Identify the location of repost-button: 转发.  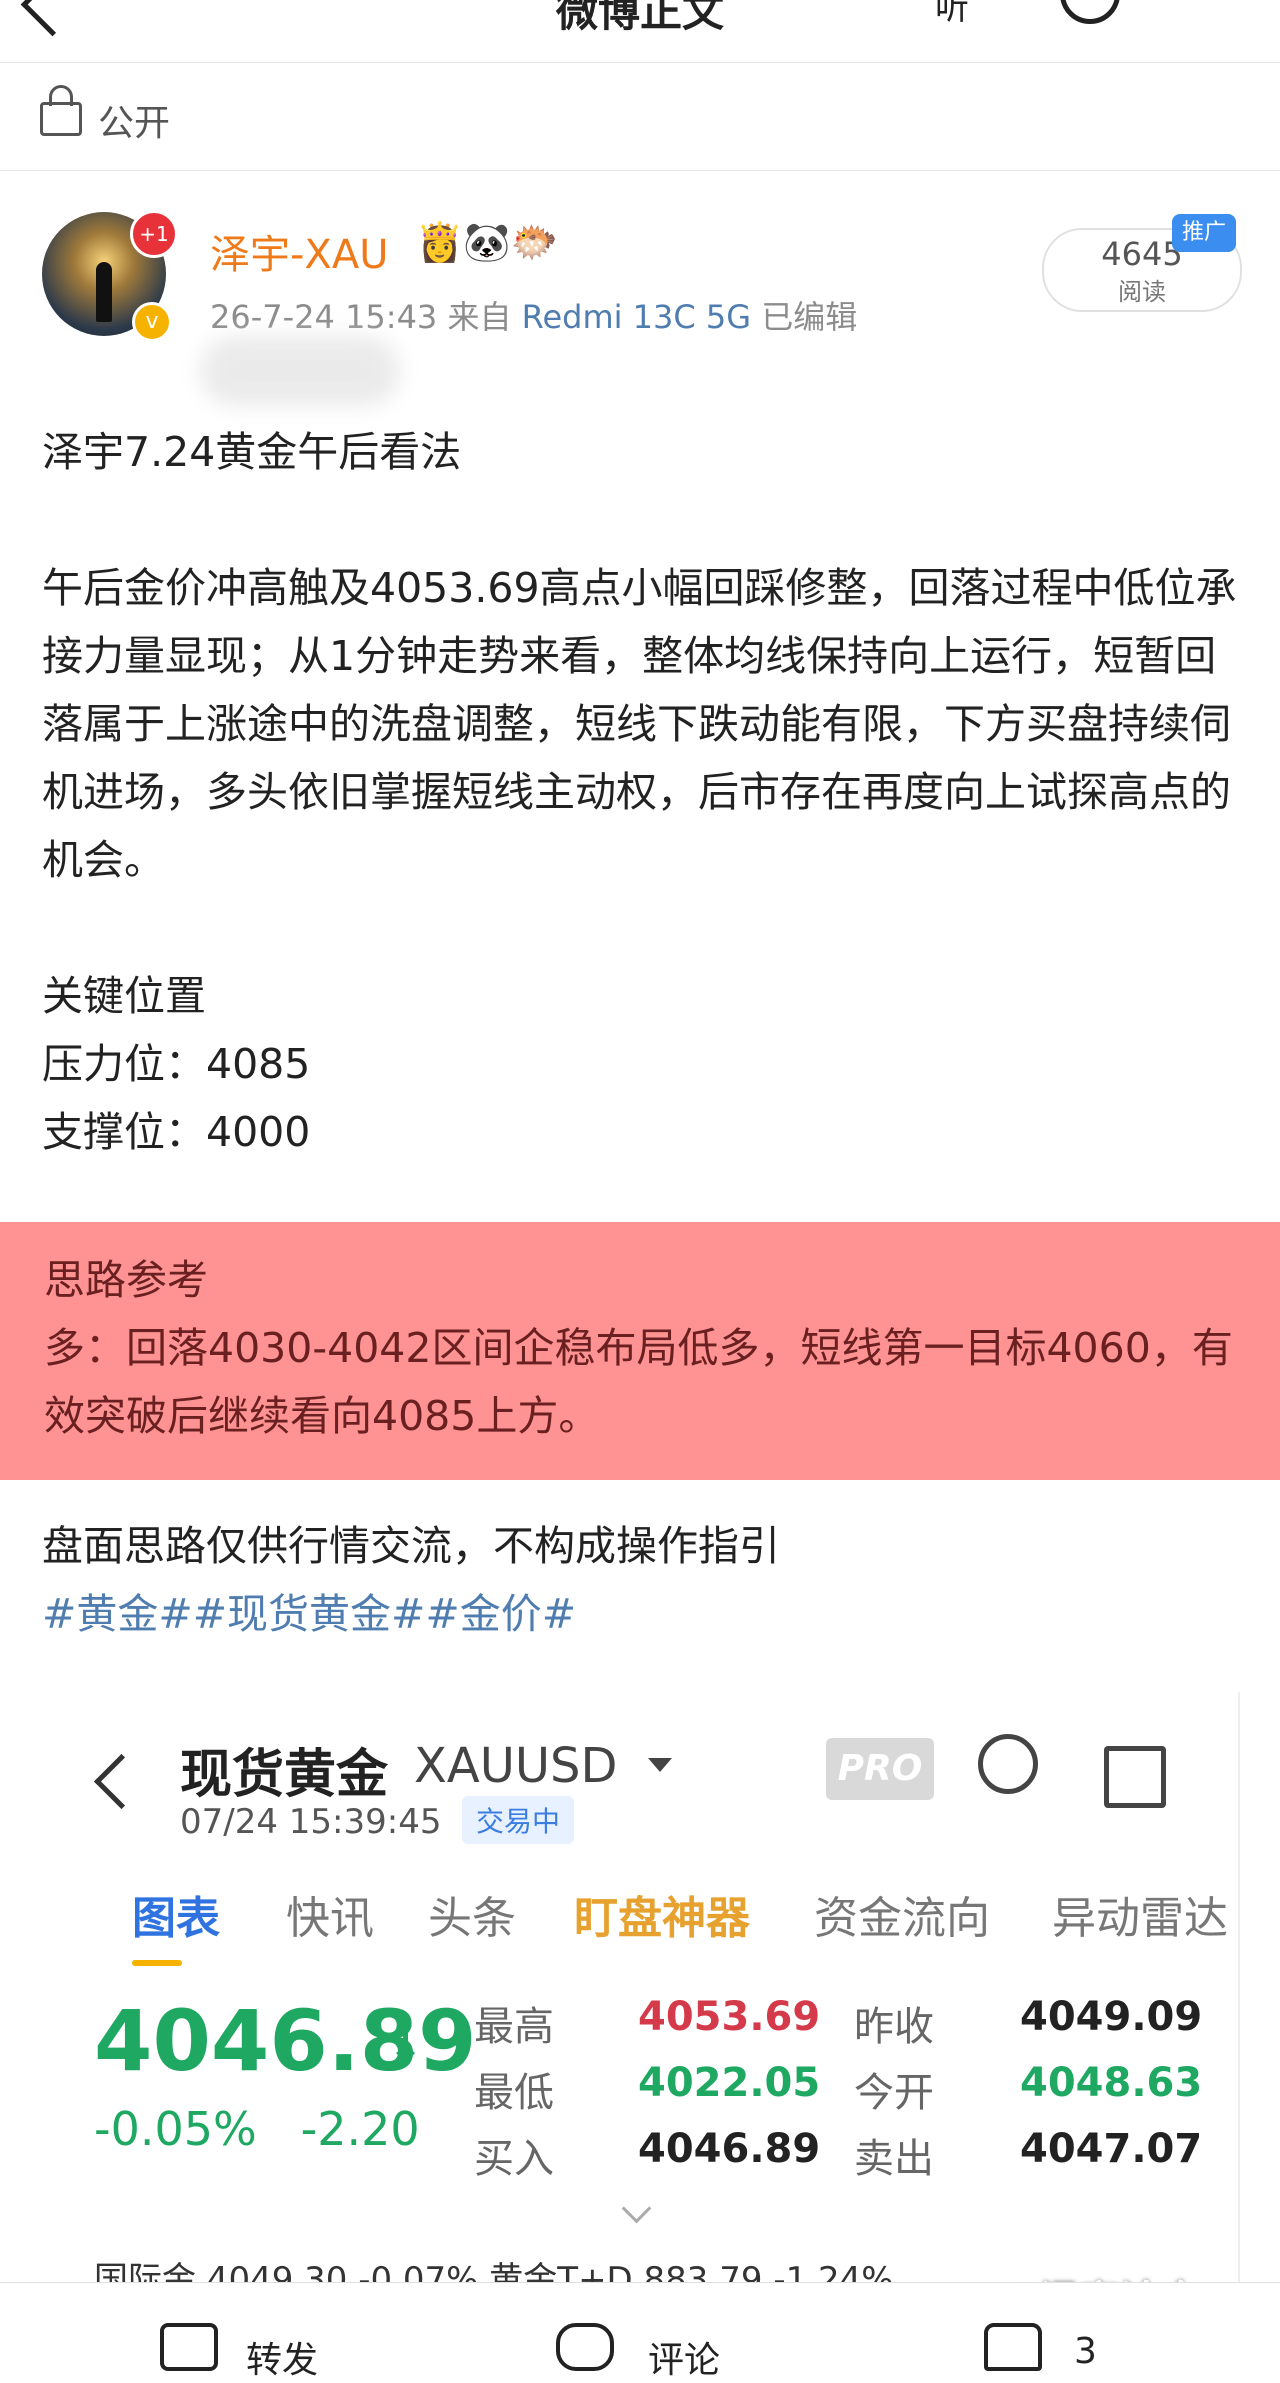
(282, 2357).